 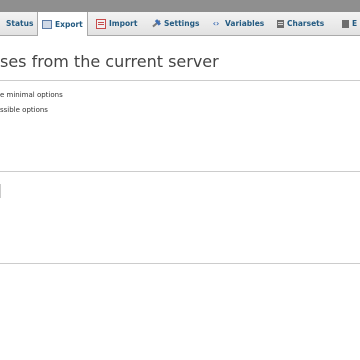 I want to click on bottom-divider, so click(x=180, y=263).